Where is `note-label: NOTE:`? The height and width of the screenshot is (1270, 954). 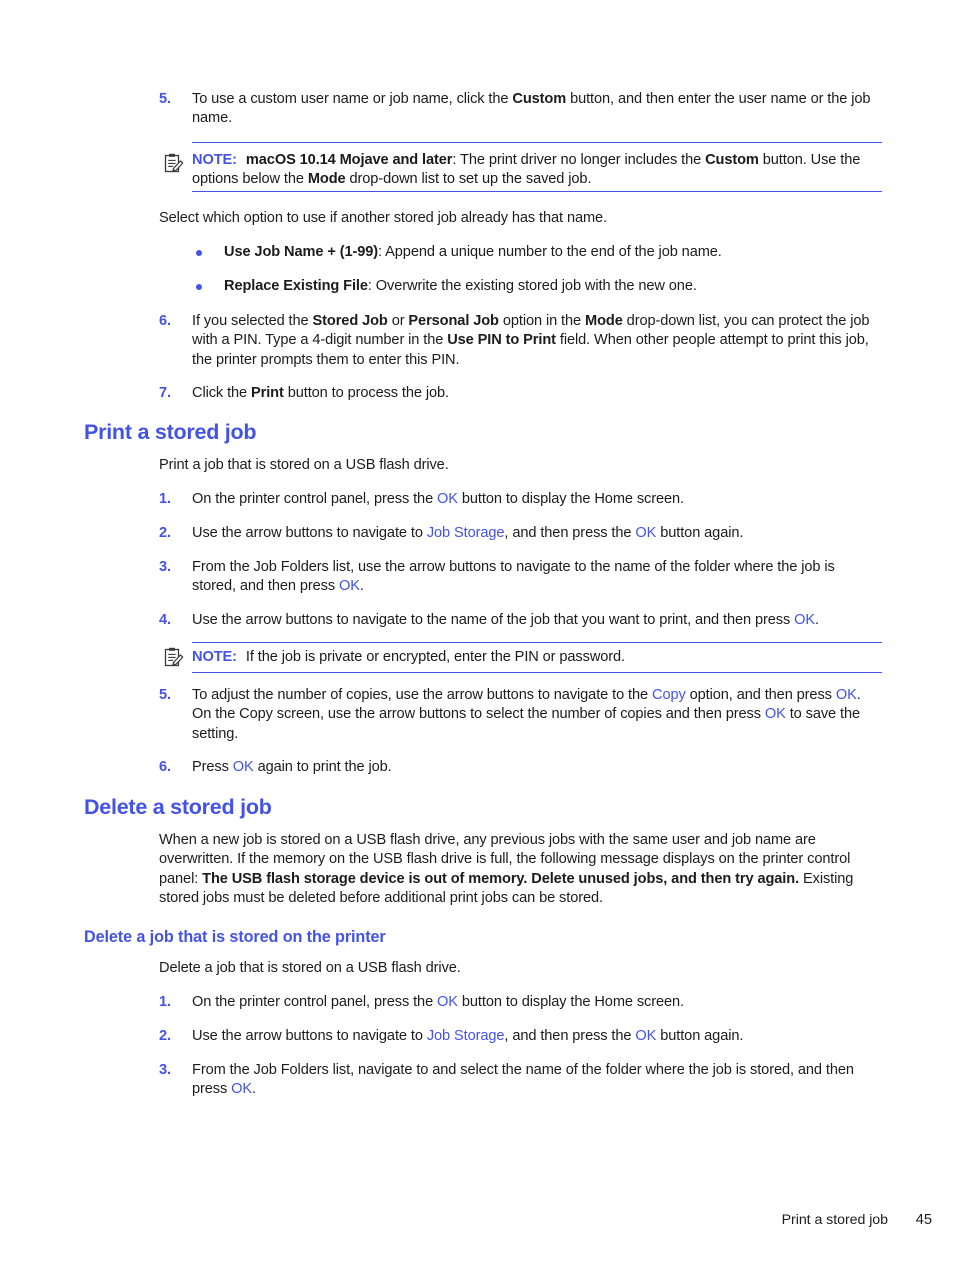
note-label: NOTE: is located at coordinates (214, 160).